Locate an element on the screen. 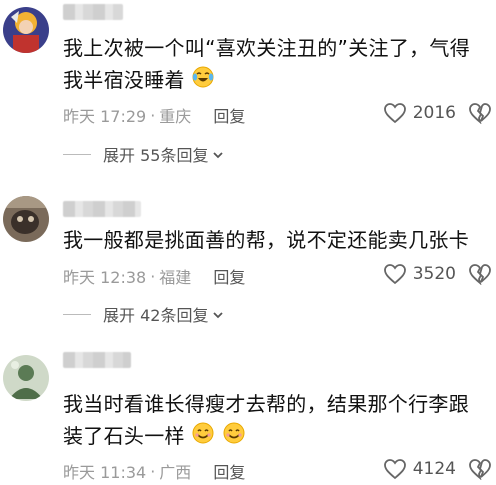 The image size is (496, 485). laughing-crying-emoji-icon is located at coordinates (203, 81).